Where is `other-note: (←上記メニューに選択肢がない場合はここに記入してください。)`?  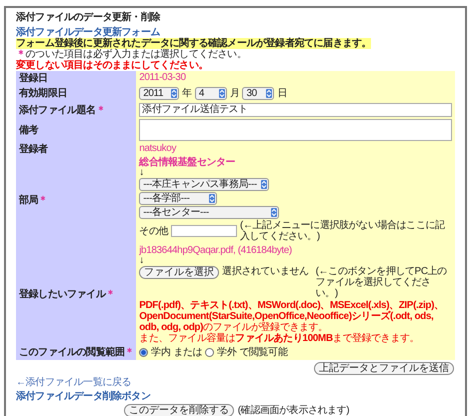 other-note: (←上記メニューに選択肢がない場合はここに記入してください。) is located at coordinates (343, 231).